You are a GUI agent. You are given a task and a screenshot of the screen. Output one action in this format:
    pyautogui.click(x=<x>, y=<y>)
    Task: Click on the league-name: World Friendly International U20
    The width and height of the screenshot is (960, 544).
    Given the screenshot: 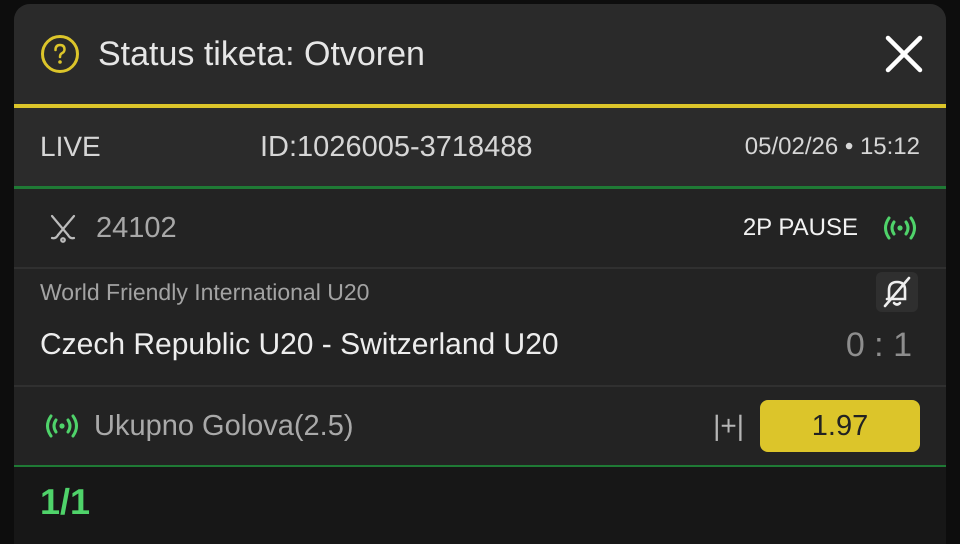 What is the action you would take?
    pyautogui.click(x=205, y=292)
    